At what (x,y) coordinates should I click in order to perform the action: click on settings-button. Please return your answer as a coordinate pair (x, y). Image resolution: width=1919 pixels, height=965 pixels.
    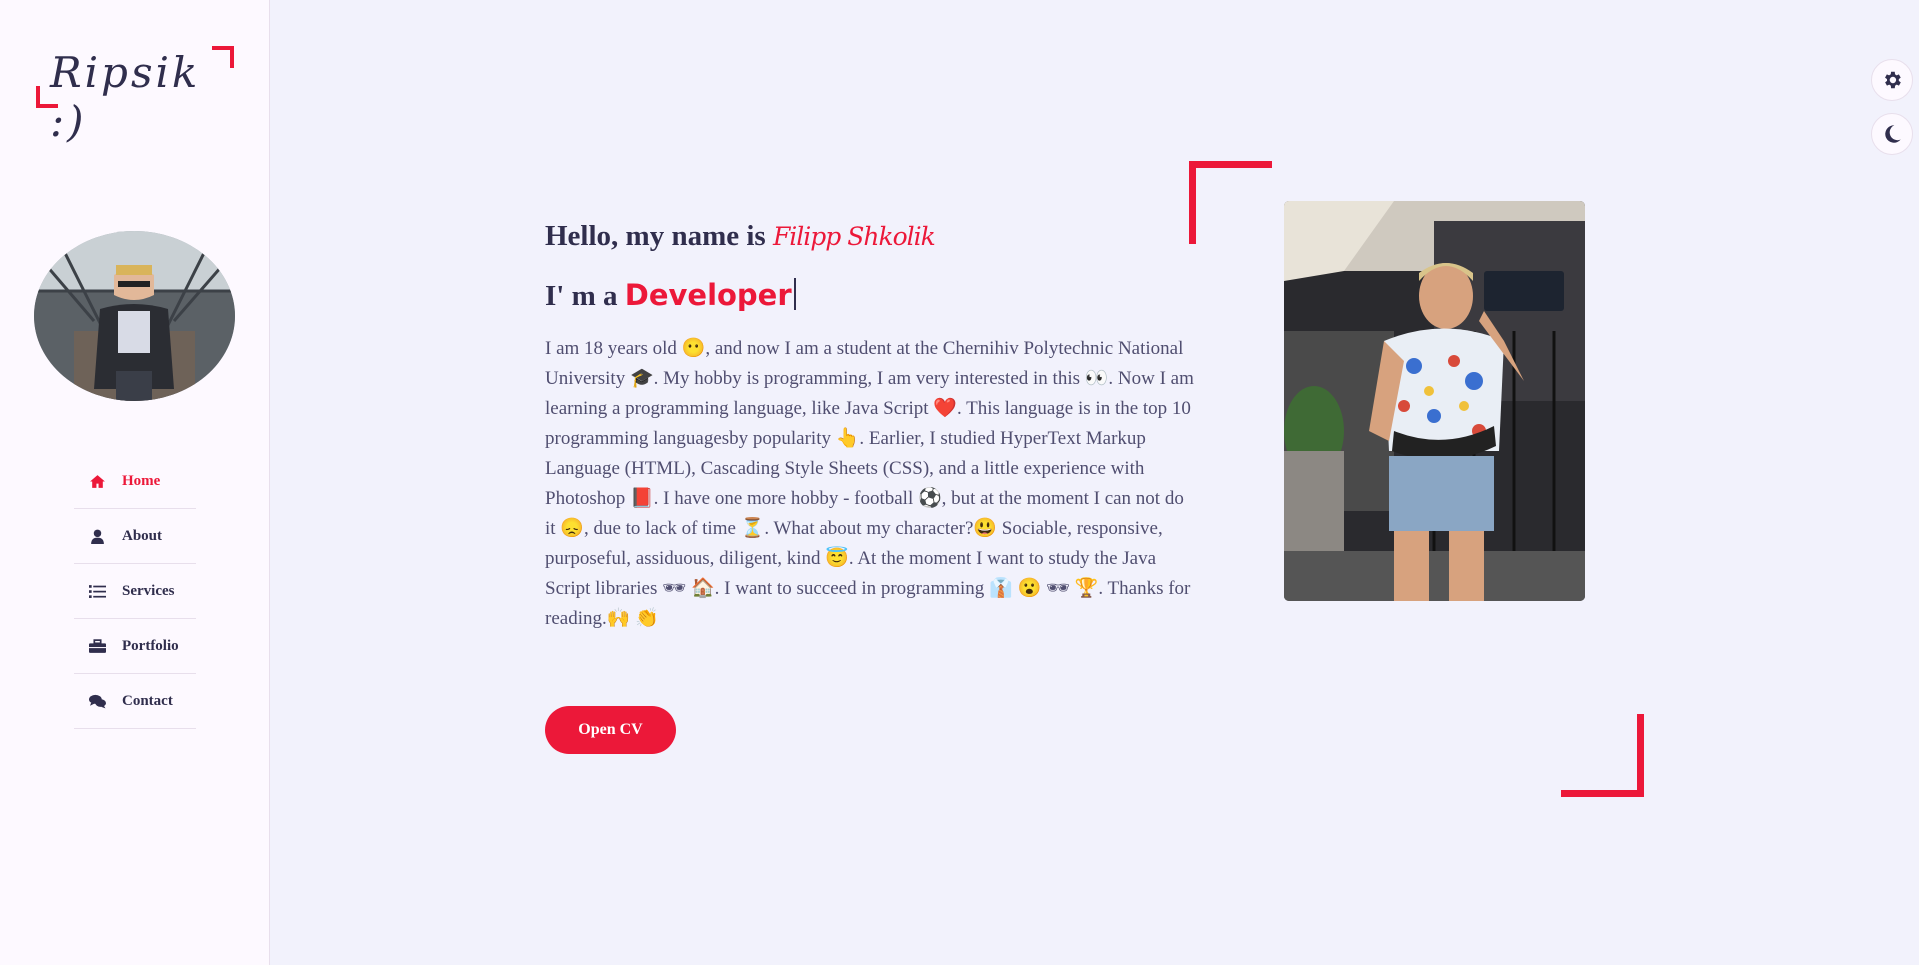
    Looking at the image, I should click on (1892, 80).